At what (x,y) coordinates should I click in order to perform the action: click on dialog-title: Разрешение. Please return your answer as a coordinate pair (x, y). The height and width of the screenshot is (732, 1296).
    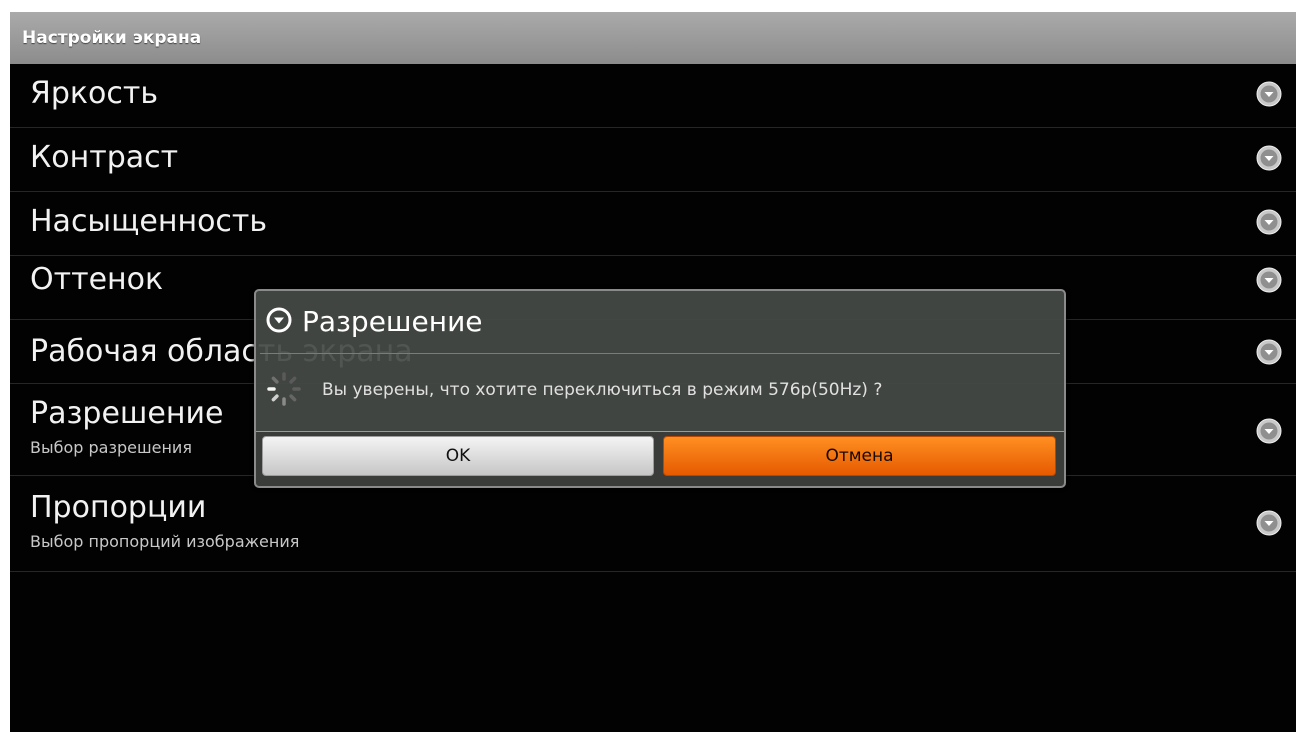
    Looking at the image, I should click on (392, 321).